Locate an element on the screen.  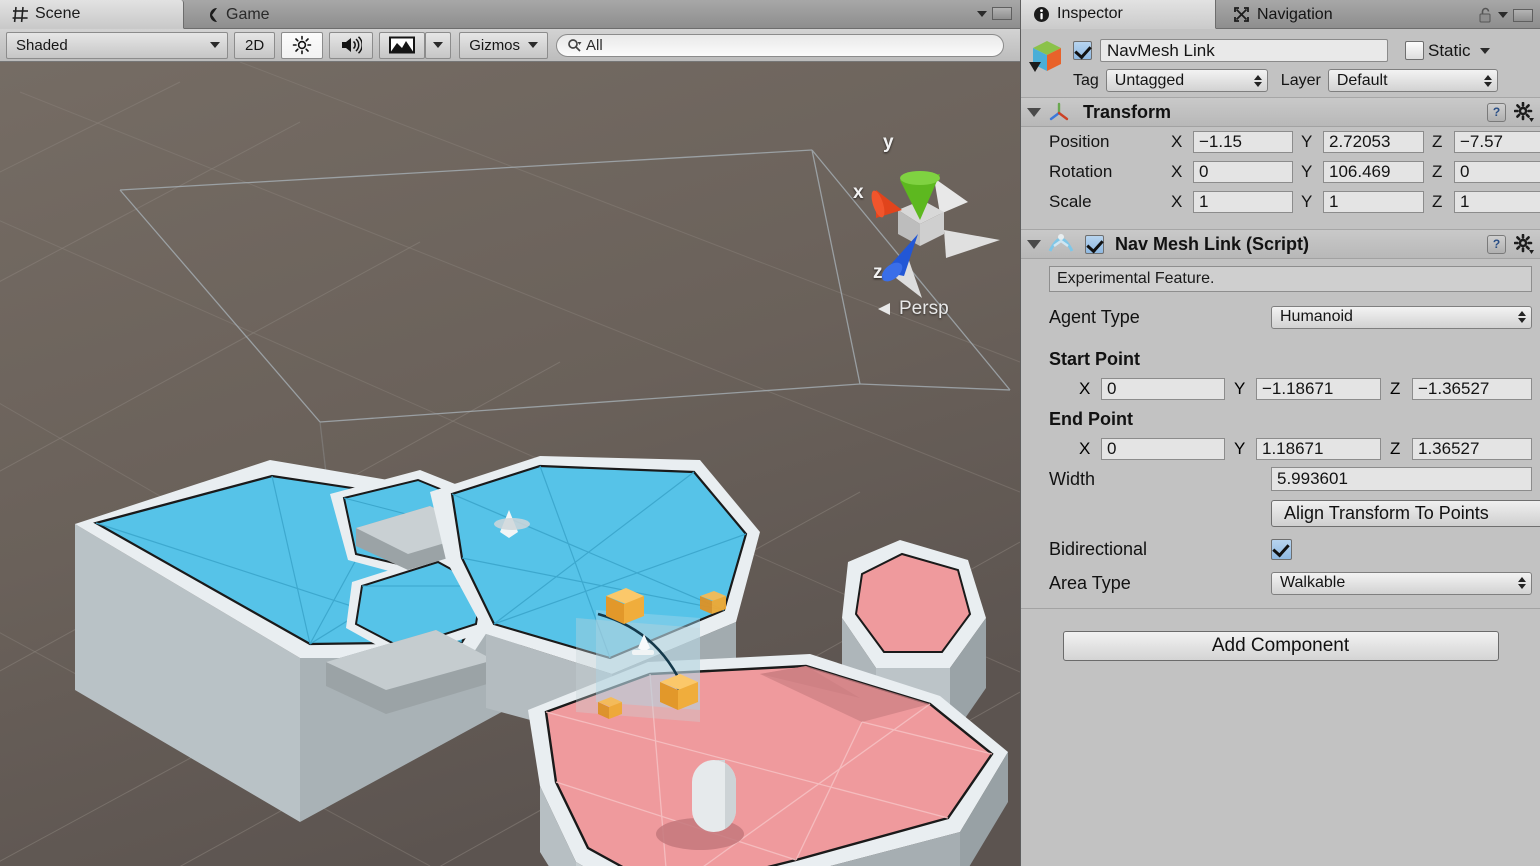
image-icon is located at coordinates (402, 45).